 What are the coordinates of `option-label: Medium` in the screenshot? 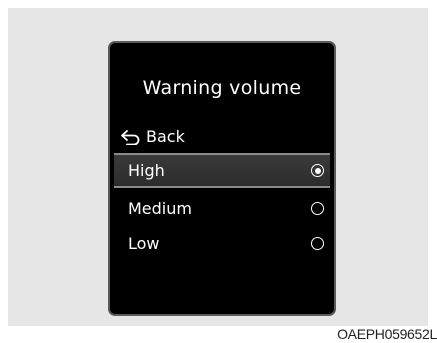 It's located at (160, 208).